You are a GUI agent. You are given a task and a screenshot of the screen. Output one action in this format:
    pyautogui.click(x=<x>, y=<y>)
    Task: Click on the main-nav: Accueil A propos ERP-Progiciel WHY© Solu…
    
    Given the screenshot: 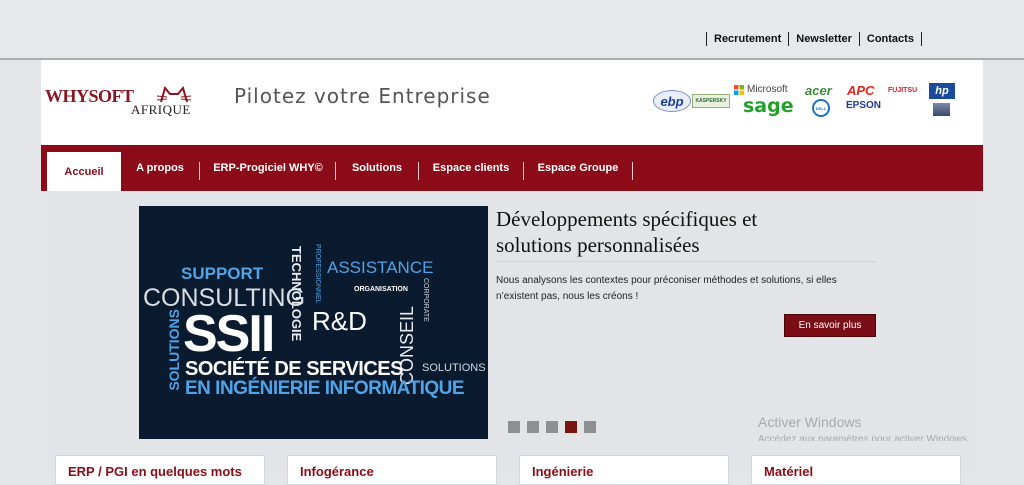 What is the action you would take?
    pyautogui.click(x=512, y=168)
    